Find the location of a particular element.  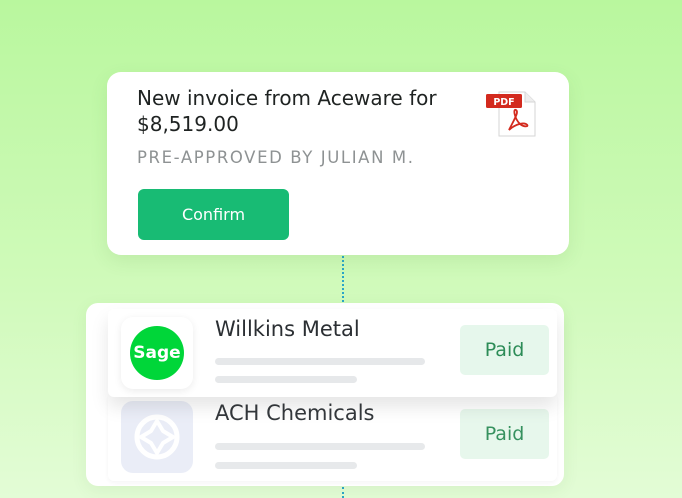

sage-logo-icon: Sage is located at coordinates (157, 353).